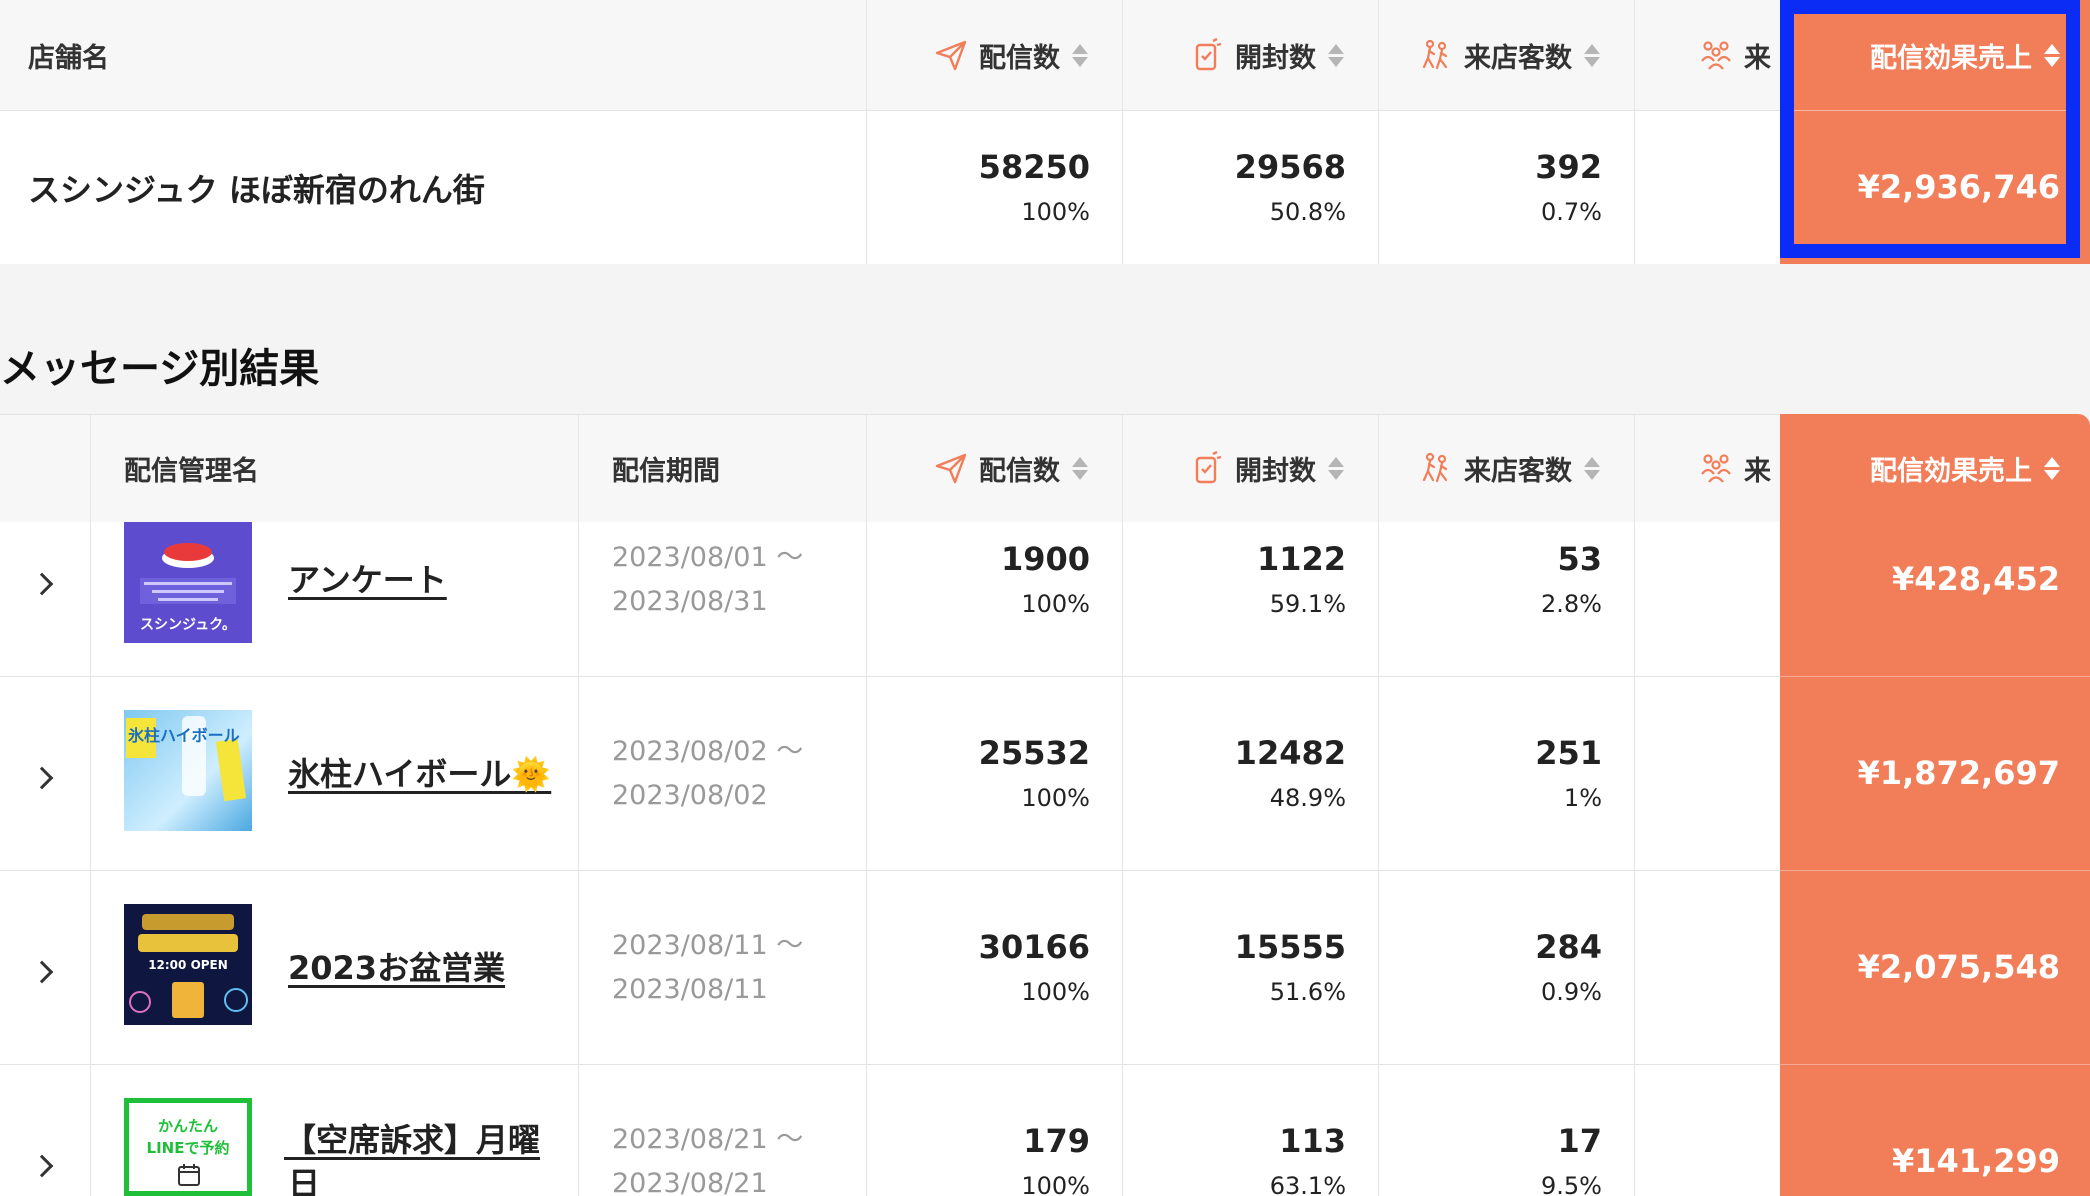 The width and height of the screenshot is (2090, 1196). What do you see at coordinates (1307, 212) in the screenshot?
I see `store-opens-pct: 50.8%` at bounding box center [1307, 212].